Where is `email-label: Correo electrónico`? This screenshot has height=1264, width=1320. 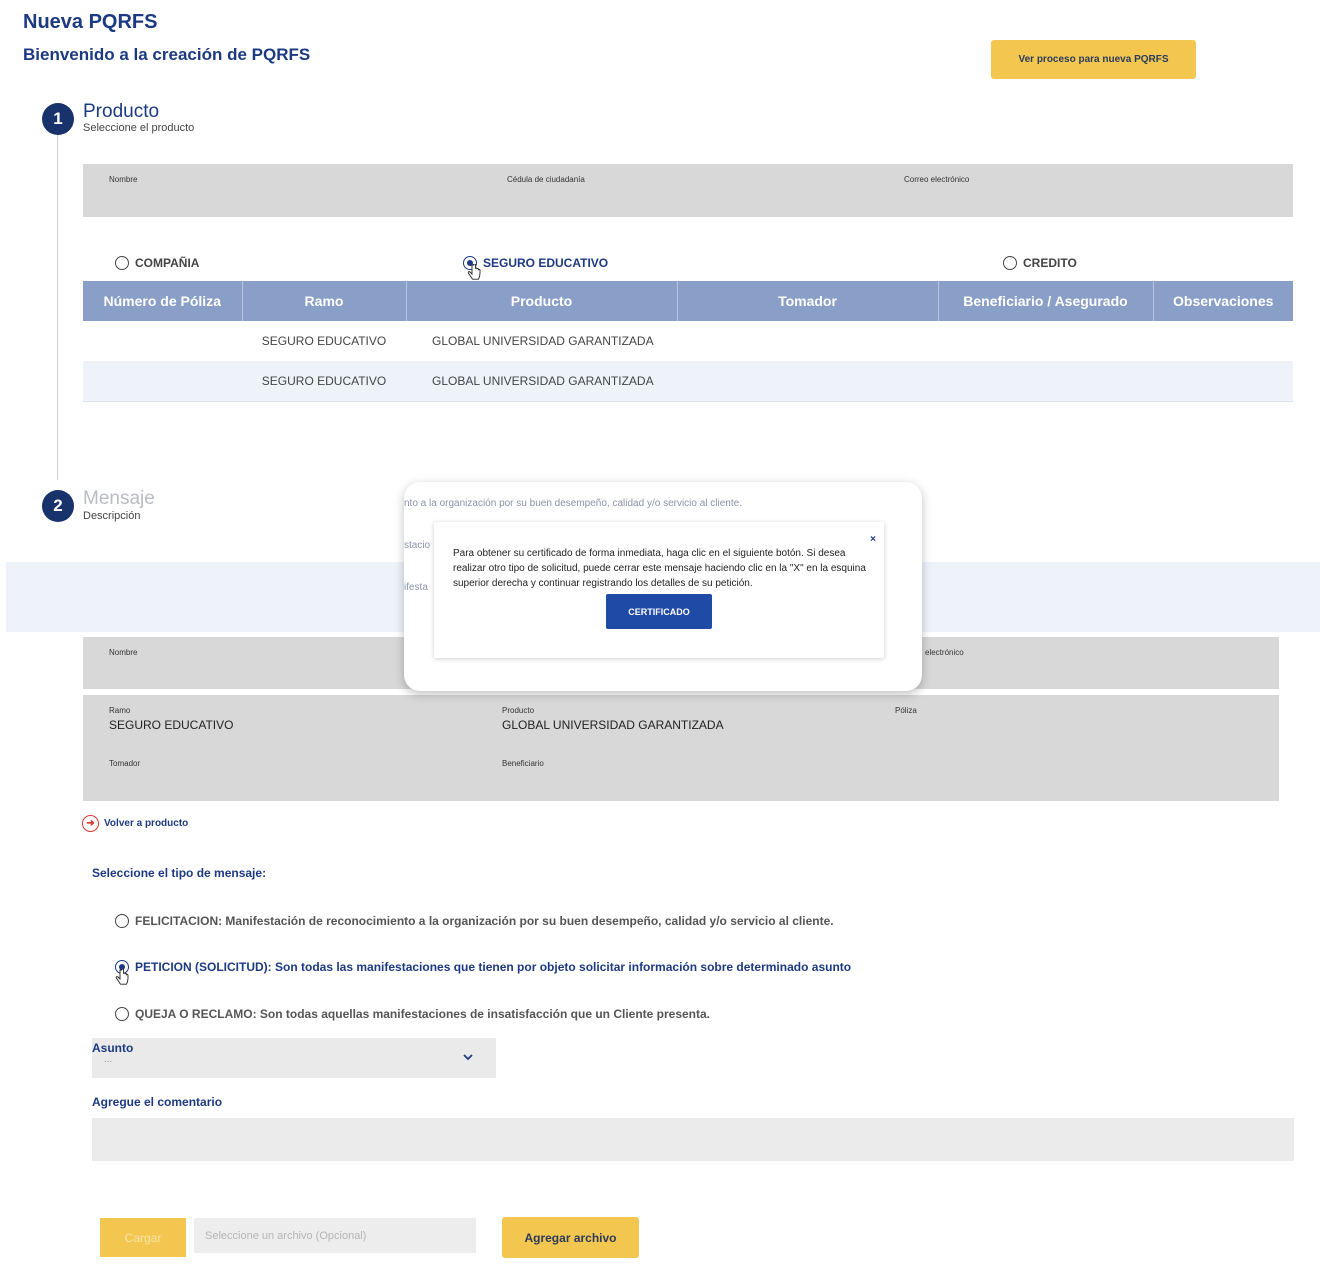 email-label: Correo electrónico is located at coordinates (937, 179).